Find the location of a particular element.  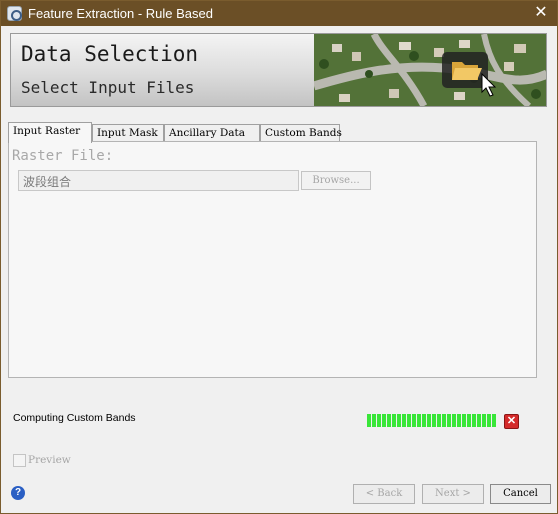

checkbox is located at coordinates (19, 460).